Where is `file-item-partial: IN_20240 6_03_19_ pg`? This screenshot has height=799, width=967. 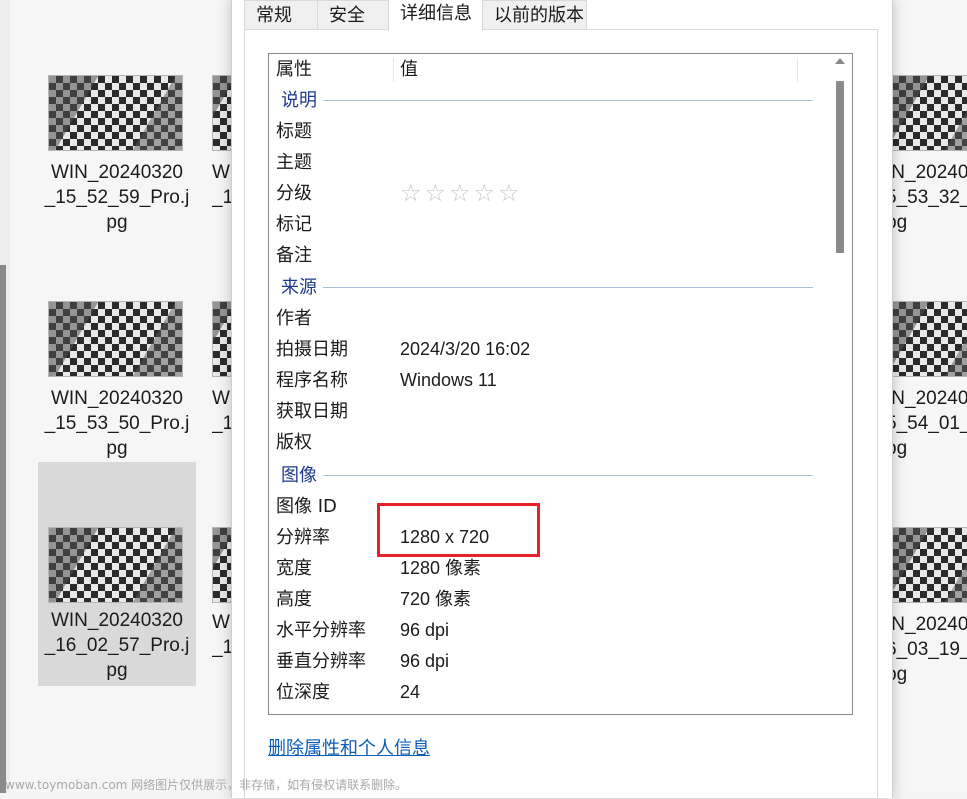
file-item-partial: IN_20240 6_03_19_ pg is located at coordinates (927, 629).